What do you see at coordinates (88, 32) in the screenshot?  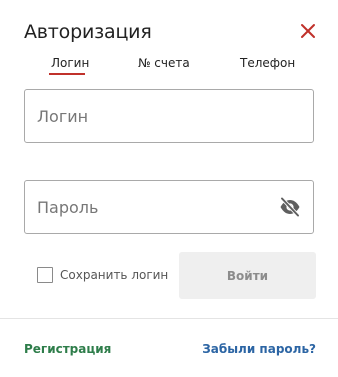 I see `dialog-title: Авторизация` at bounding box center [88, 32].